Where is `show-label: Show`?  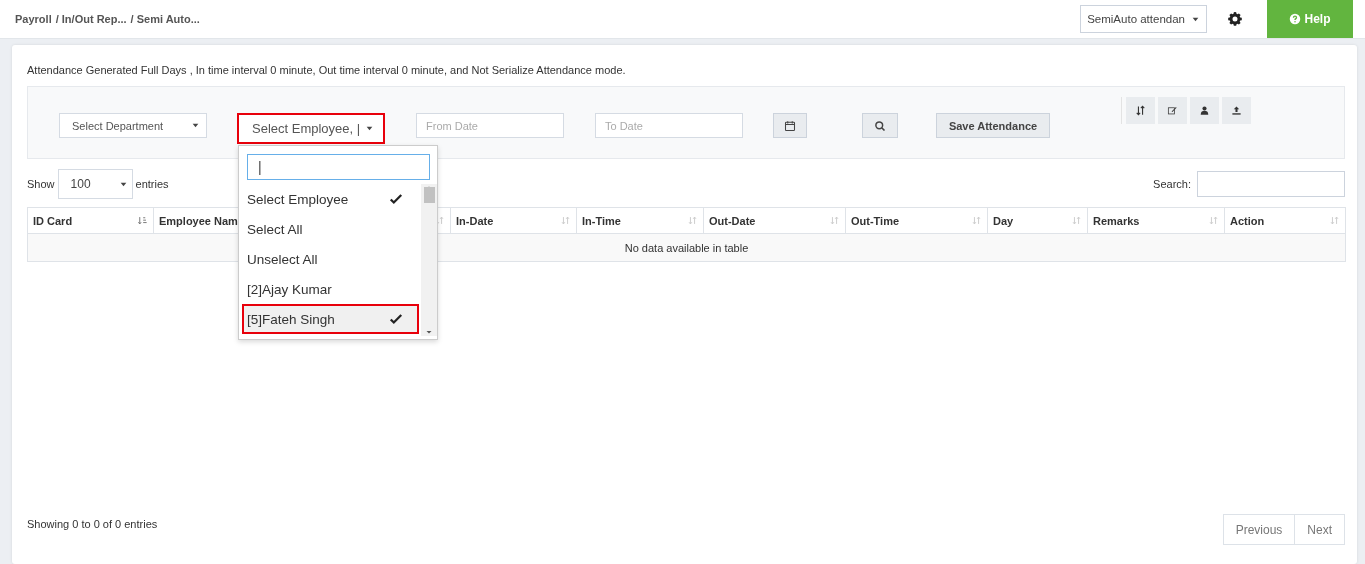
show-label: Show is located at coordinates (41, 184).